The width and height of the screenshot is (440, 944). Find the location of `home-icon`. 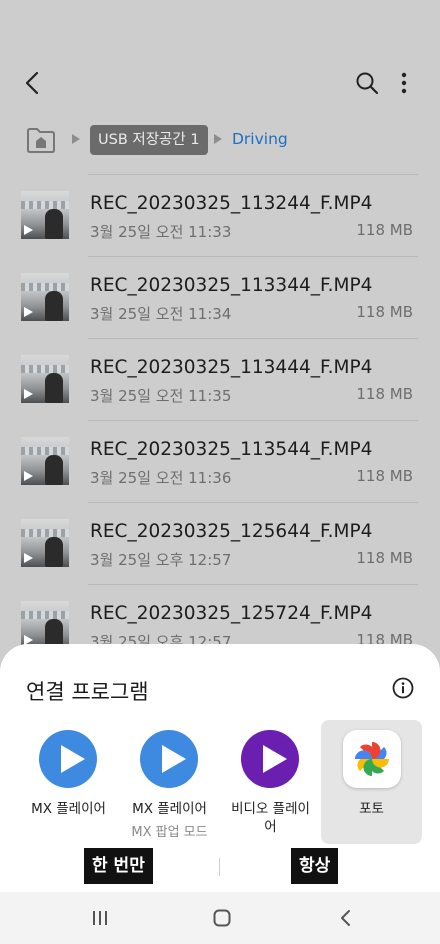

home-icon is located at coordinates (222, 918).